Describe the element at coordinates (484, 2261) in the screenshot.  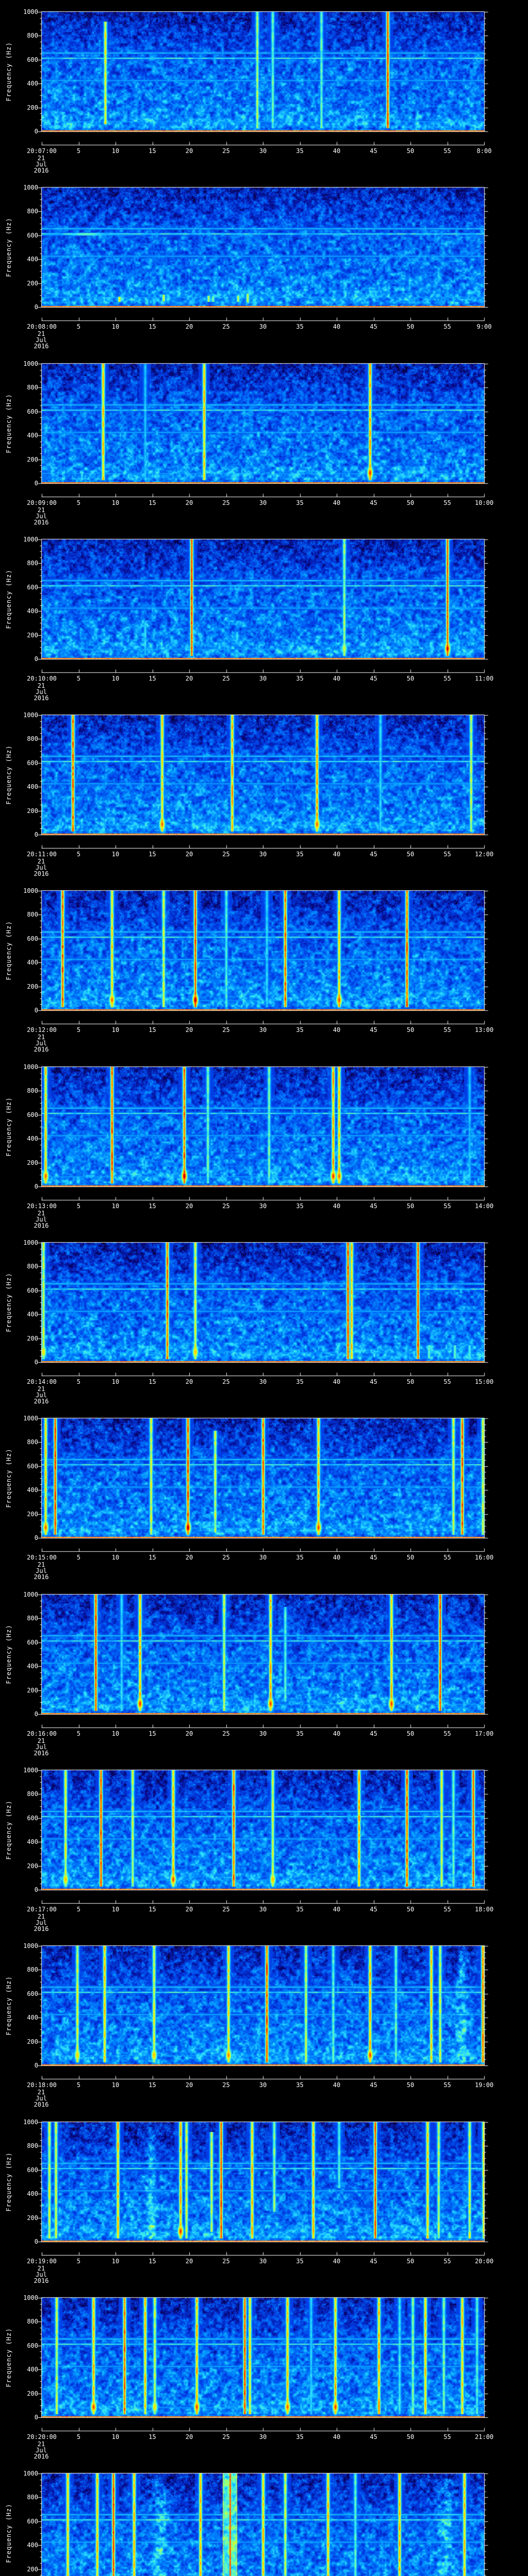
I see `x-end-label: 20:00` at that location.